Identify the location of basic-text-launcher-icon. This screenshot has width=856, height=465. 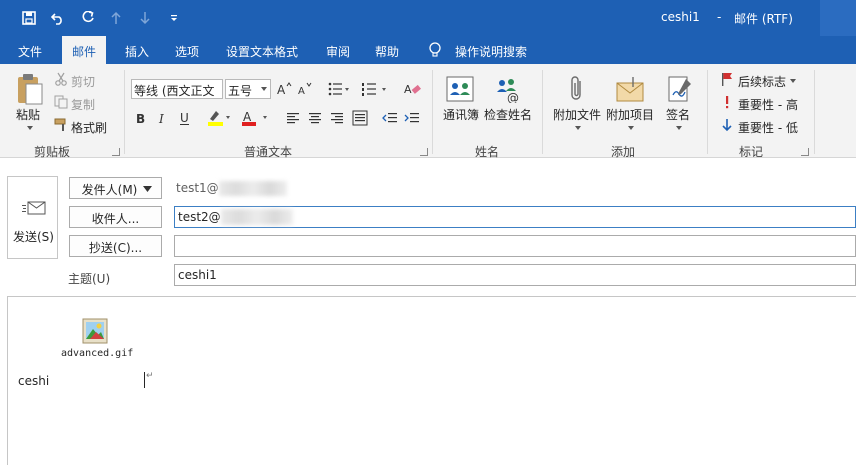
(424, 152).